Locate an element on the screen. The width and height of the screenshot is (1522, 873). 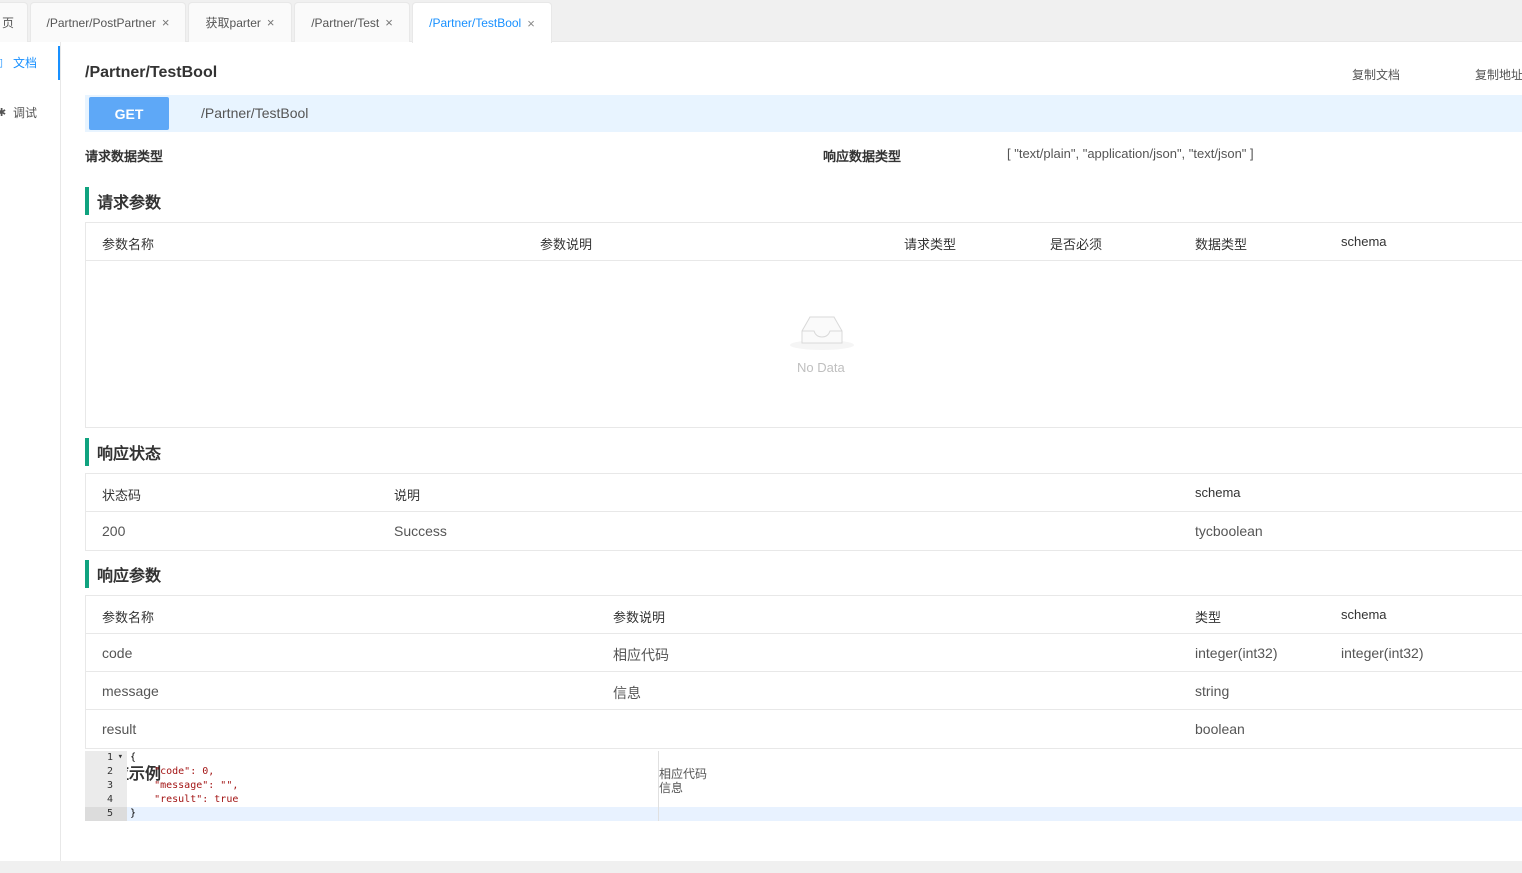
column-header: 请求类型 is located at coordinates (930, 244).